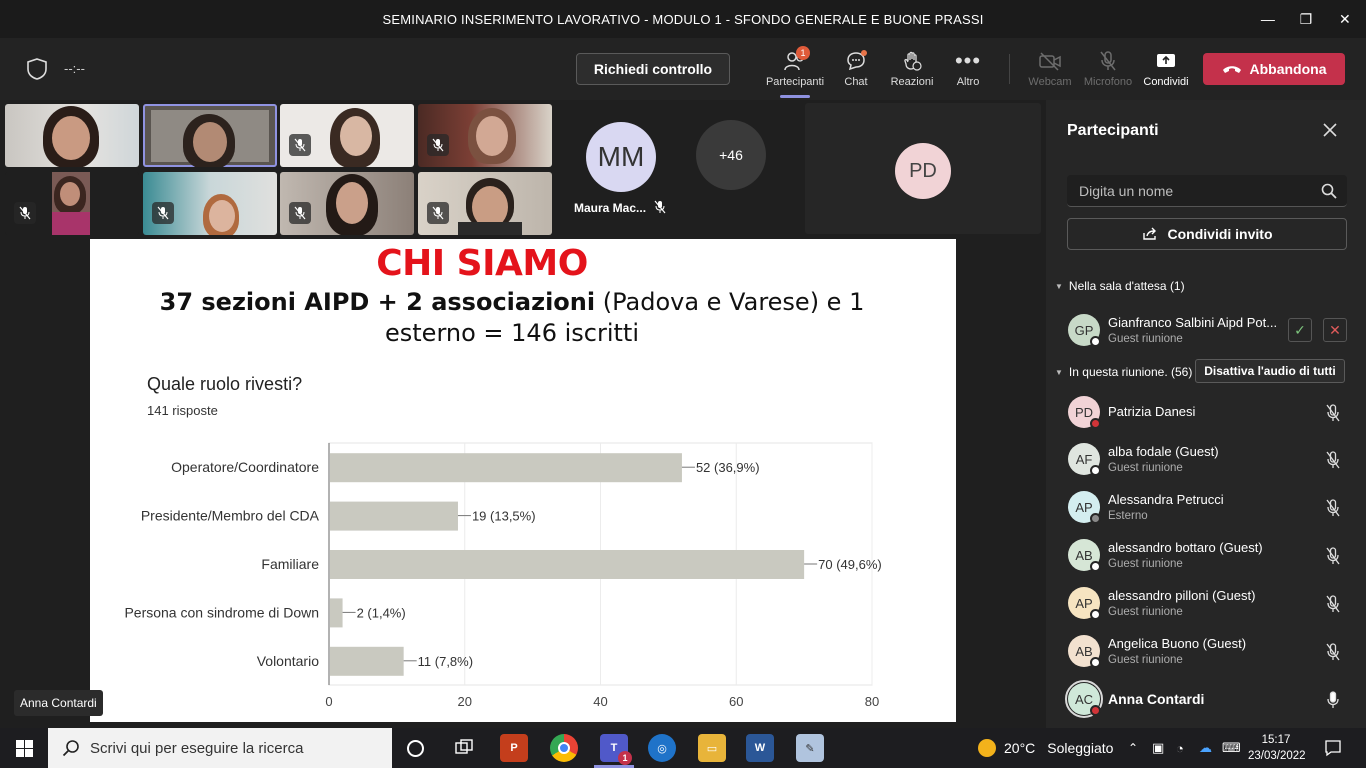 This screenshot has width=1366, height=768. What do you see at coordinates (1009, 69) in the screenshot?
I see `toolbar-divider` at bounding box center [1009, 69].